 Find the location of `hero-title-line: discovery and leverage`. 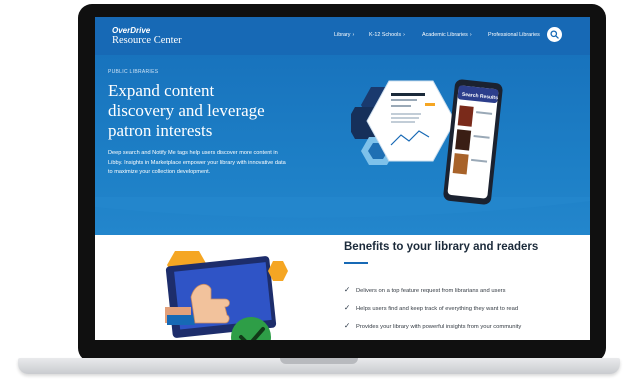

hero-title-line: discovery and leverage is located at coordinates (186, 110).